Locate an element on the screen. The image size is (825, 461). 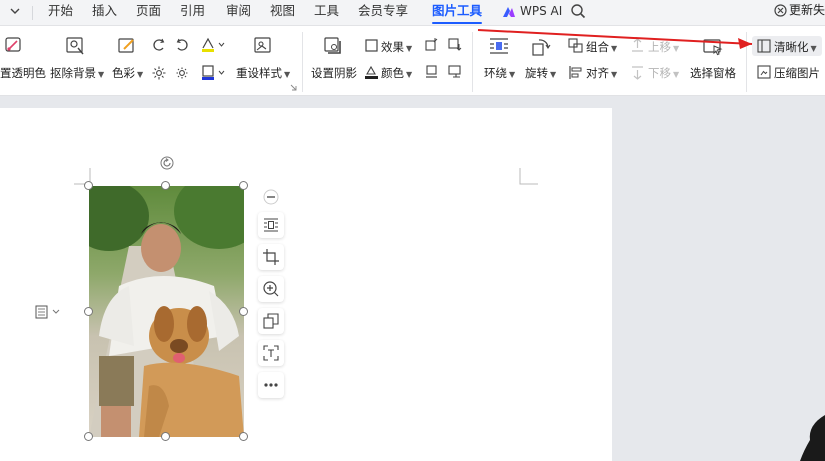
resize-handle-top-left is located at coordinates (88, 185).